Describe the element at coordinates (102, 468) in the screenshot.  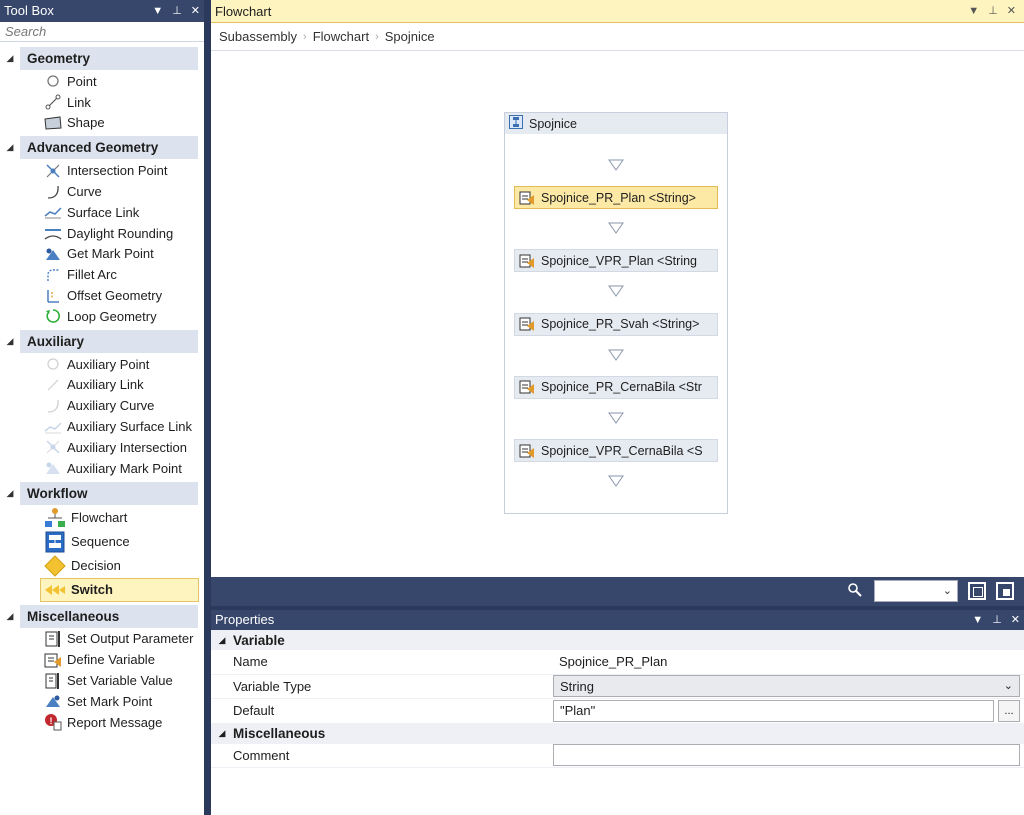
I see `toolbox-item: Auxiliary Mark Point` at that location.